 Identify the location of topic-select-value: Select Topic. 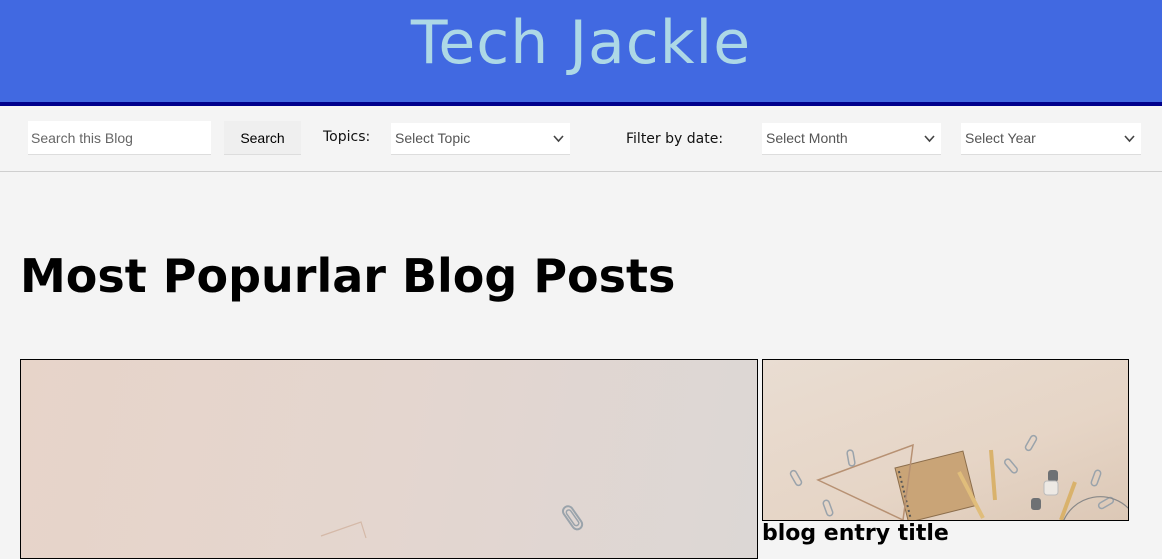
(433, 138).